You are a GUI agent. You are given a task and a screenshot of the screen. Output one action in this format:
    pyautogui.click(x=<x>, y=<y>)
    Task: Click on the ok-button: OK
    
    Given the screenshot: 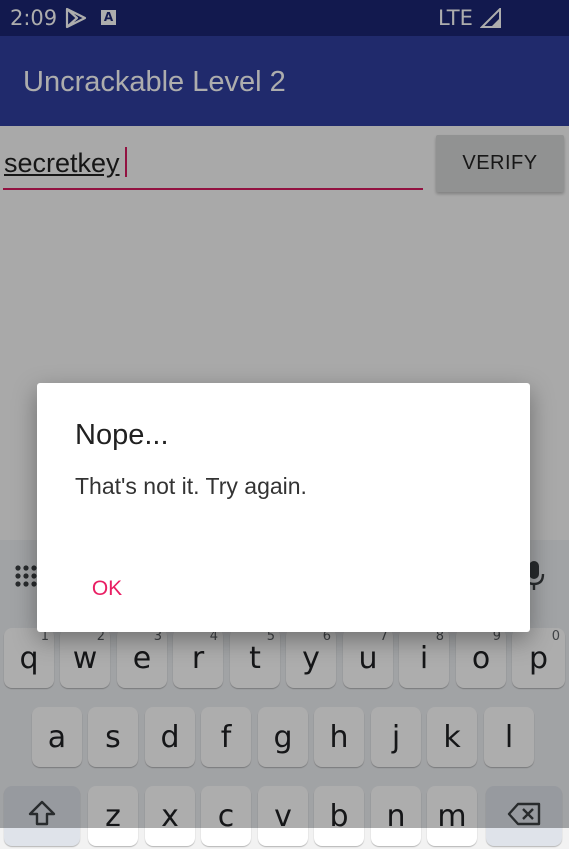 What is the action you would take?
    pyautogui.click(x=107, y=589)
    